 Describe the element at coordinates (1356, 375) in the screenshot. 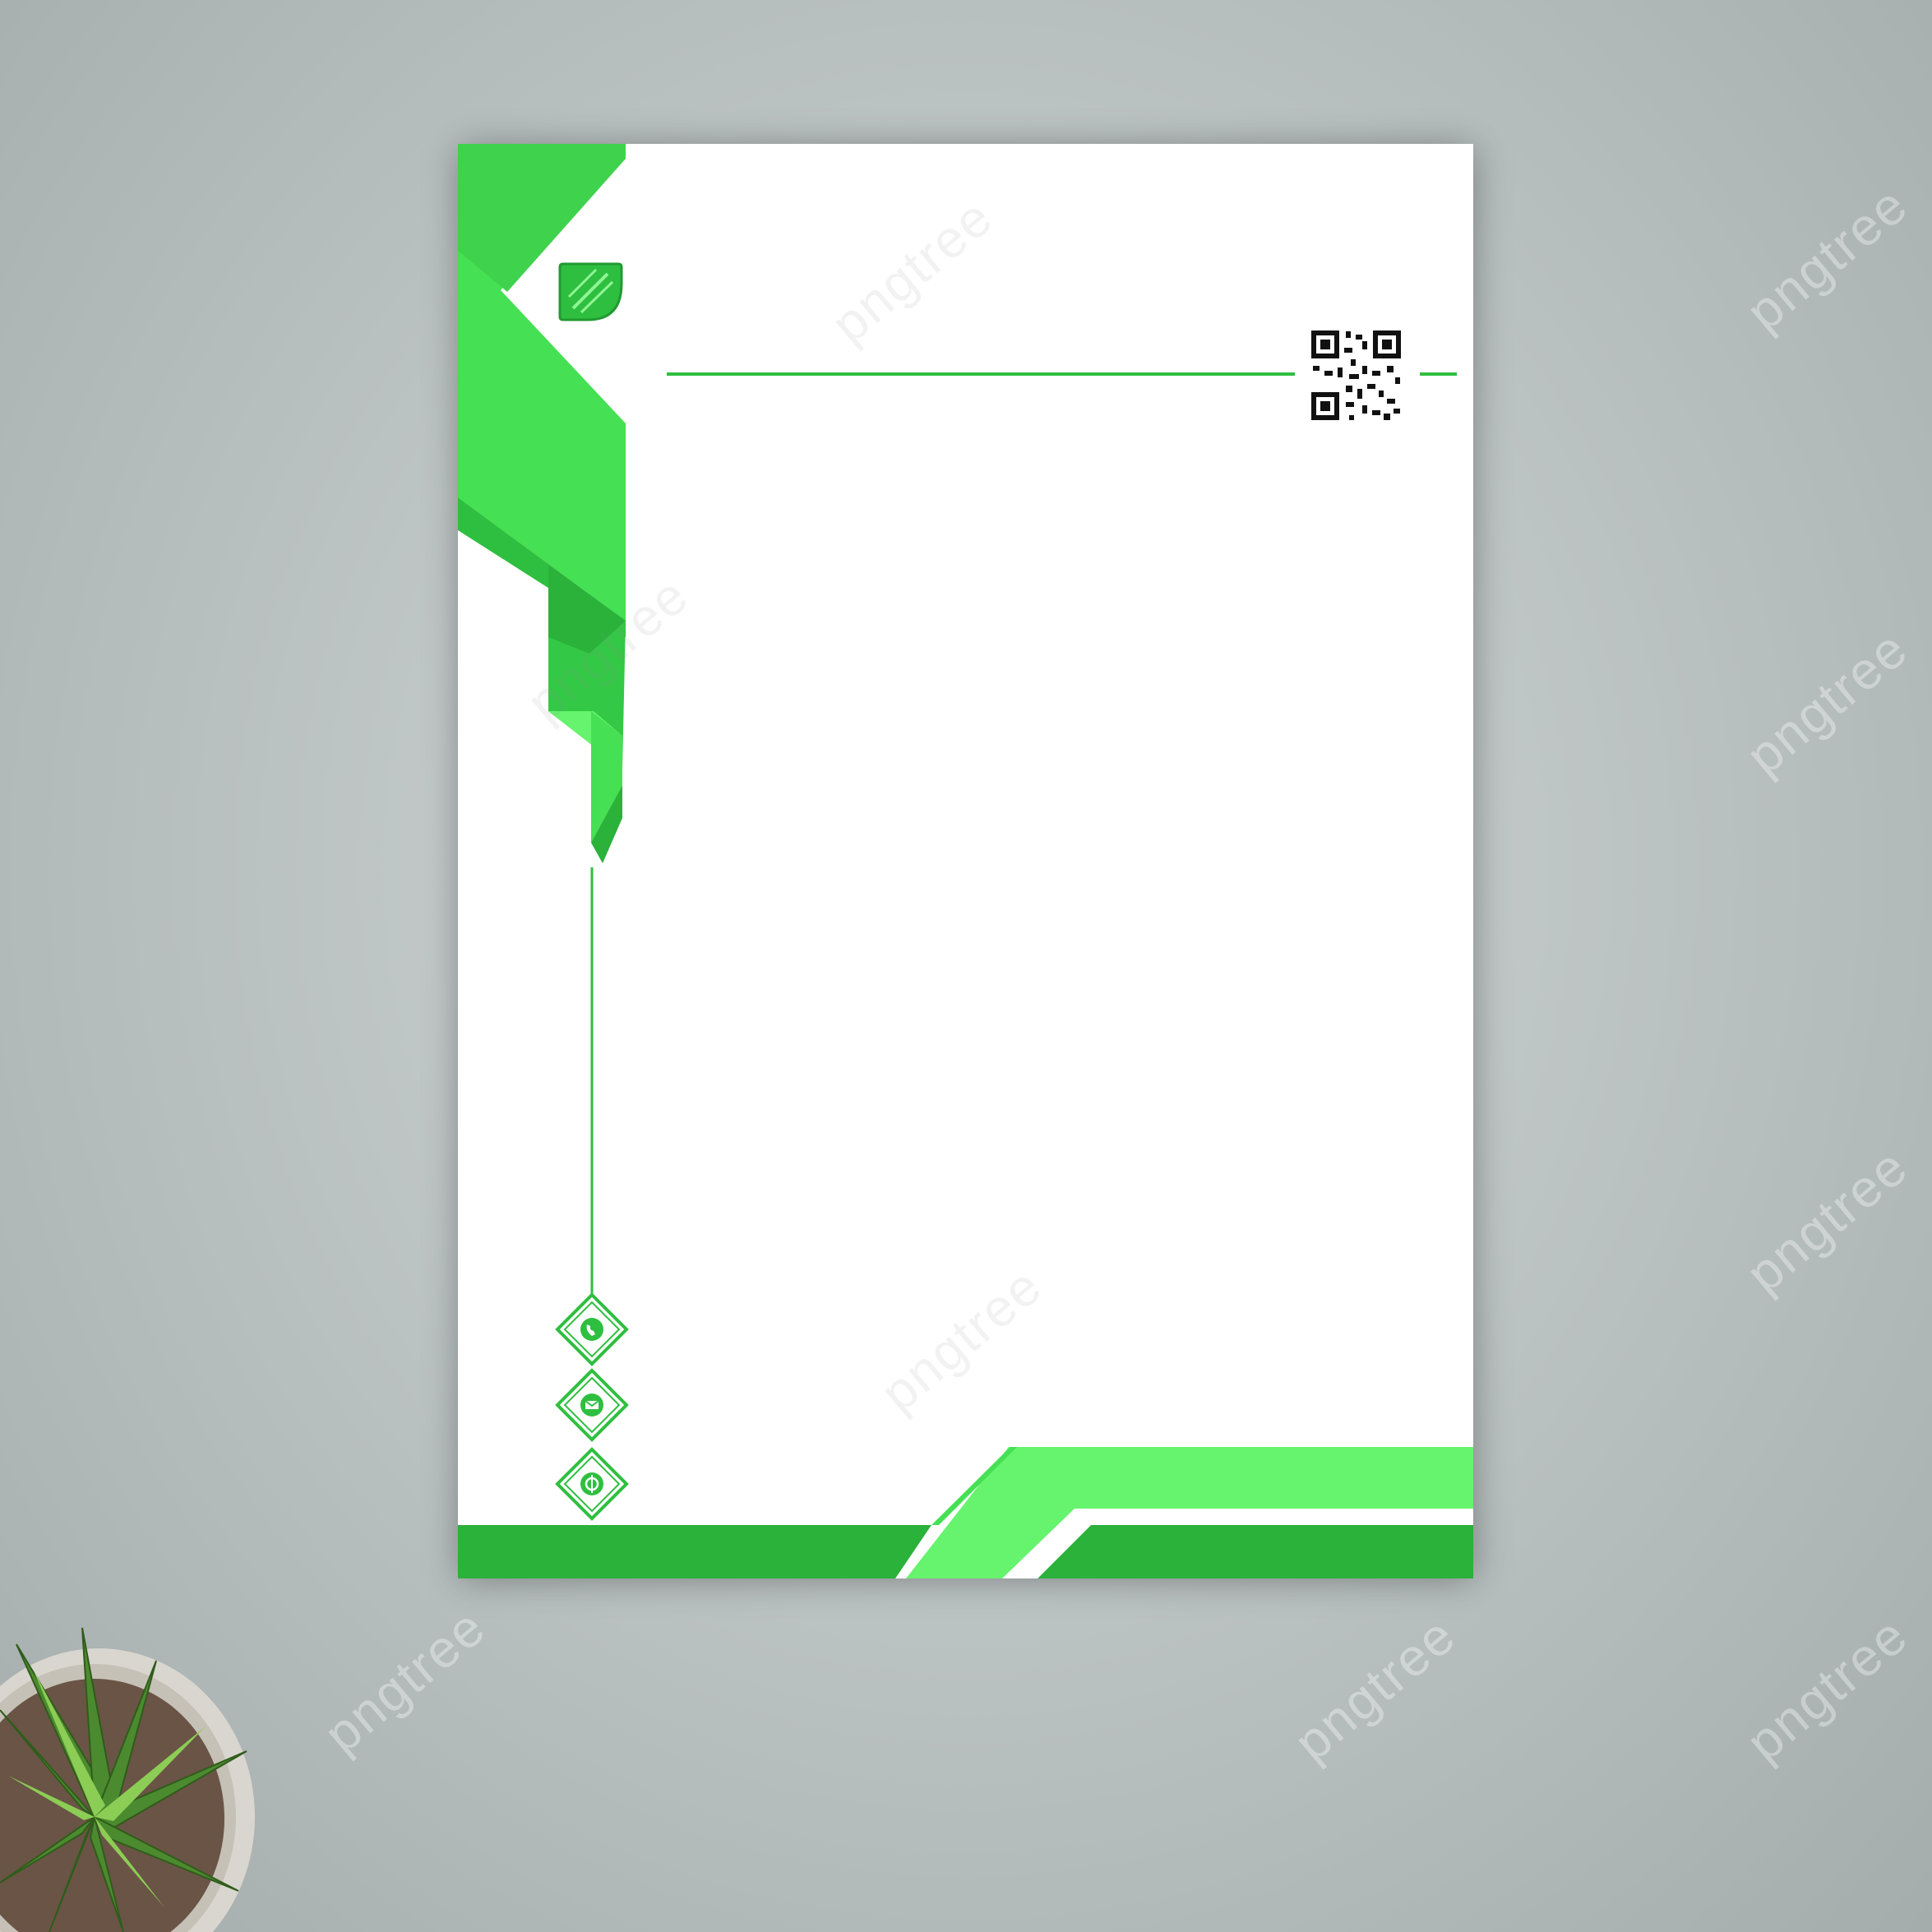

I see `qr-code-icon` at that location.